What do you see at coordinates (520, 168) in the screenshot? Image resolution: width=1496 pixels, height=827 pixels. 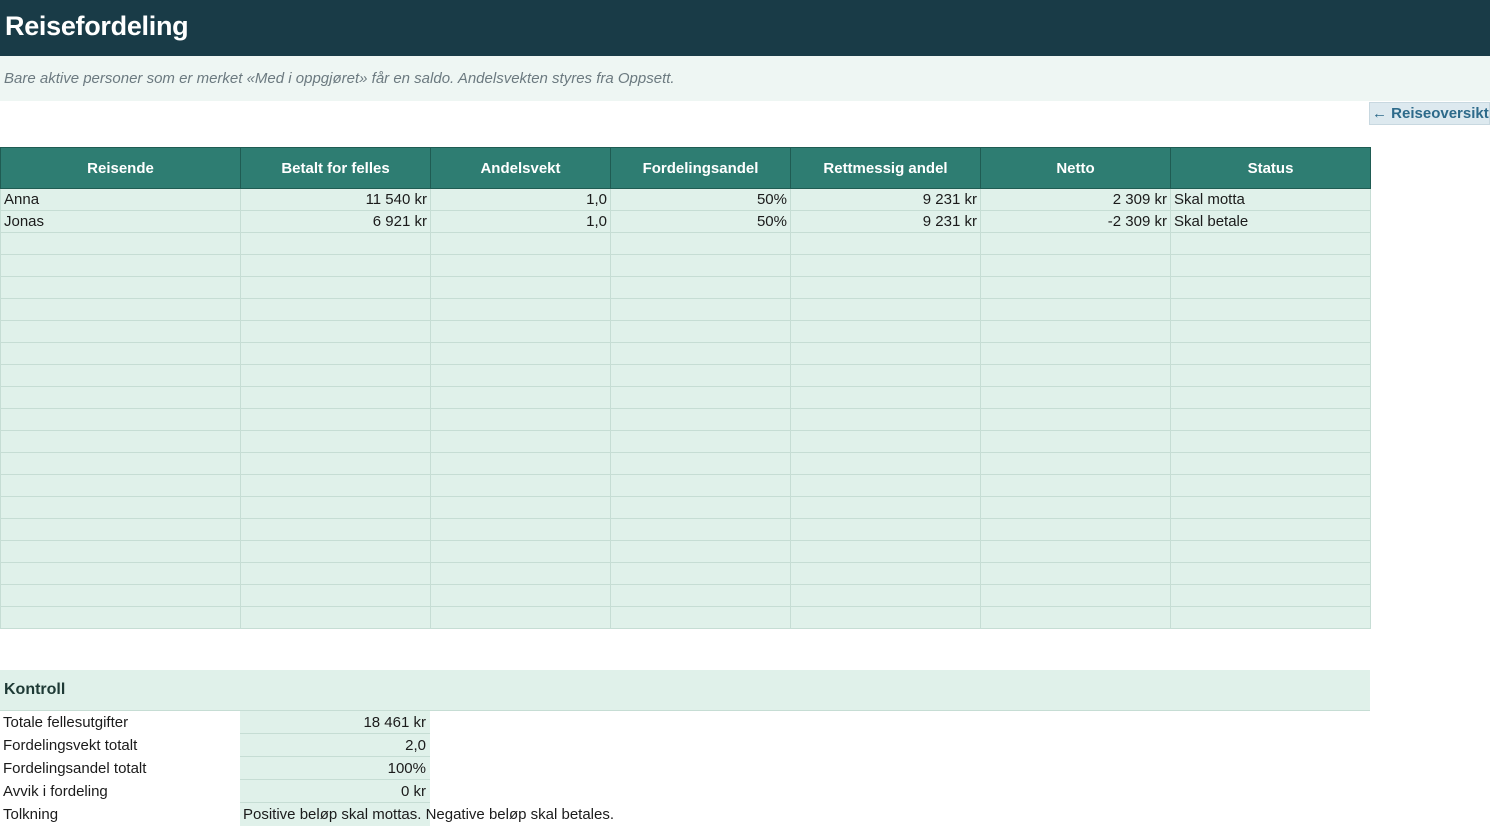 I see `column-header-andelsvekt: Andelsvekt` at bounding box center [520, 168].